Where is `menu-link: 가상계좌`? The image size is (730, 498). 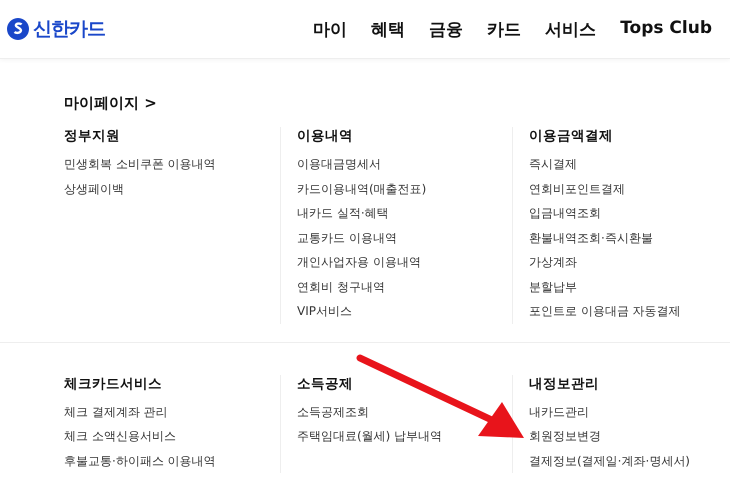
menu-link: 가상계좌 is located at coordinates (553, 262).